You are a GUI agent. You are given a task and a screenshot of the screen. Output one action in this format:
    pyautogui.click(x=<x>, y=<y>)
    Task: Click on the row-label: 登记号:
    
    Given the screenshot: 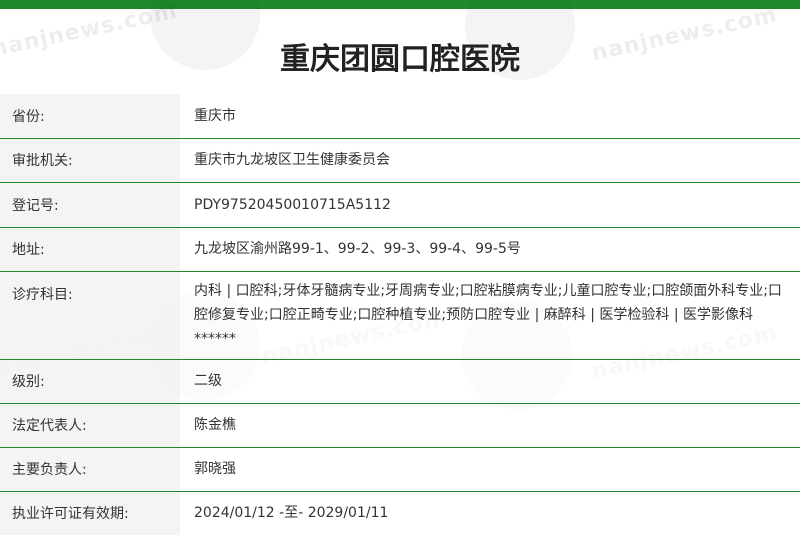 What is the action you would take?
    pyautogui.click(x=90, y=204)
    